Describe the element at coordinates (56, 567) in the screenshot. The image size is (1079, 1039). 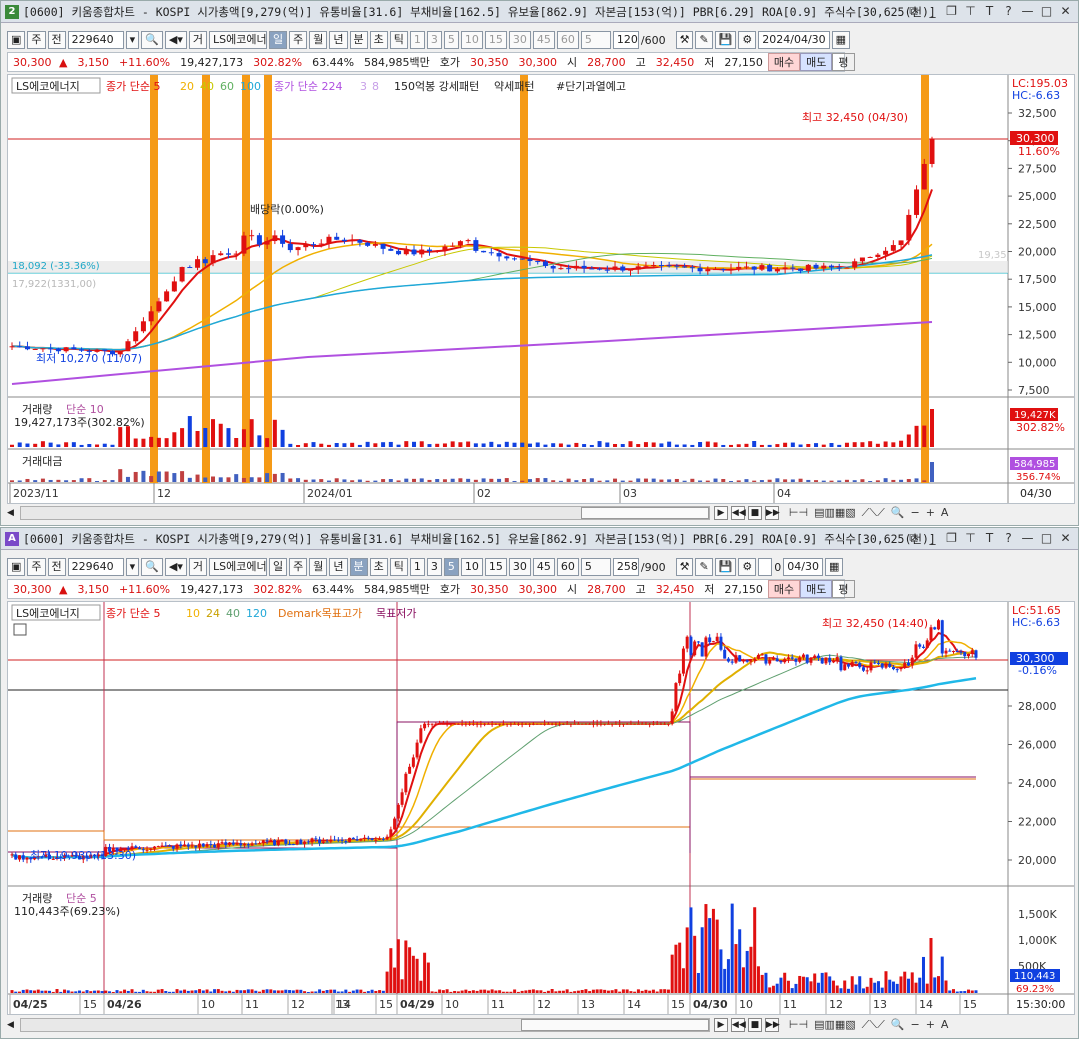
I see `prev-button: 전` at that location.